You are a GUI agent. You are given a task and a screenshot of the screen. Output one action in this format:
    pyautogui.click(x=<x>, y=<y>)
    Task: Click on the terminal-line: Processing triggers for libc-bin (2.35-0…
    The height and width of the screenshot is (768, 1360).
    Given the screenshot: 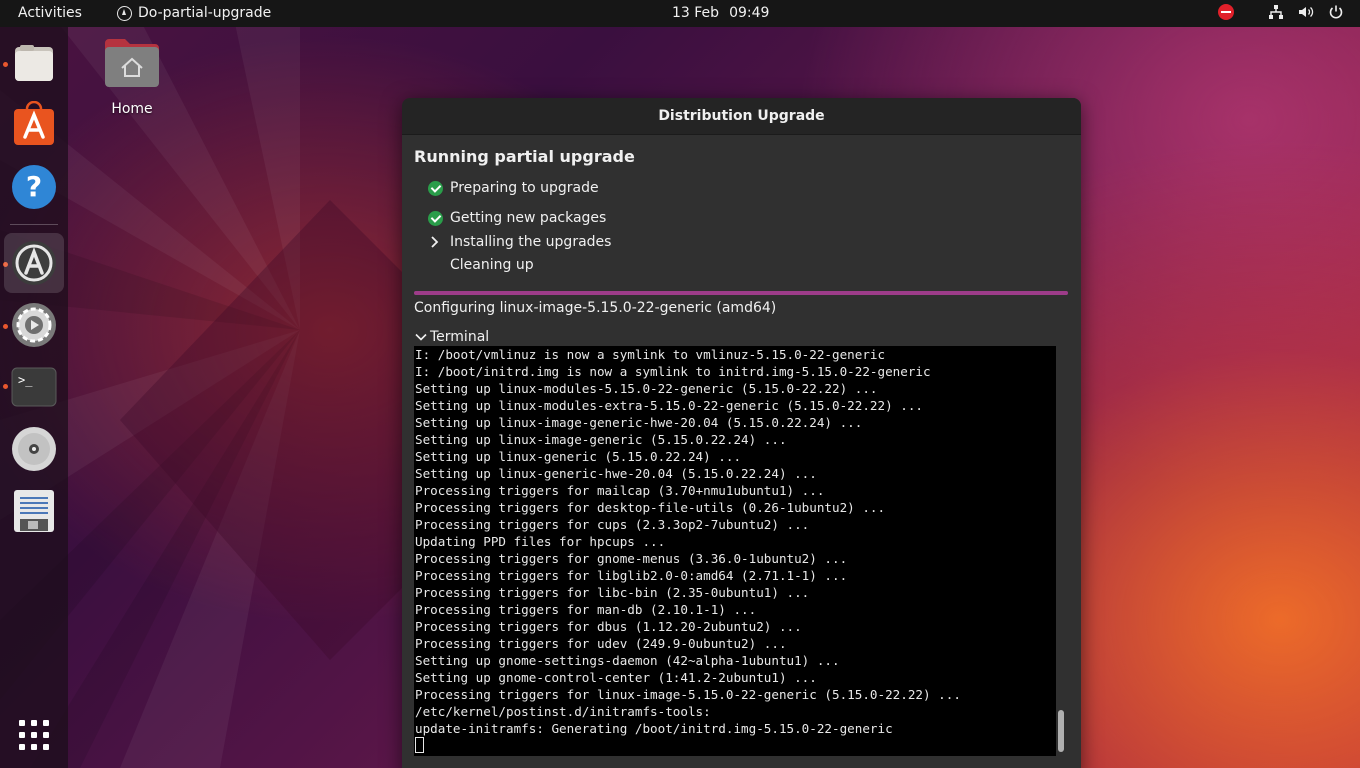 What is the action you would take?
    pyautogui.click(x=612, y=592)
    